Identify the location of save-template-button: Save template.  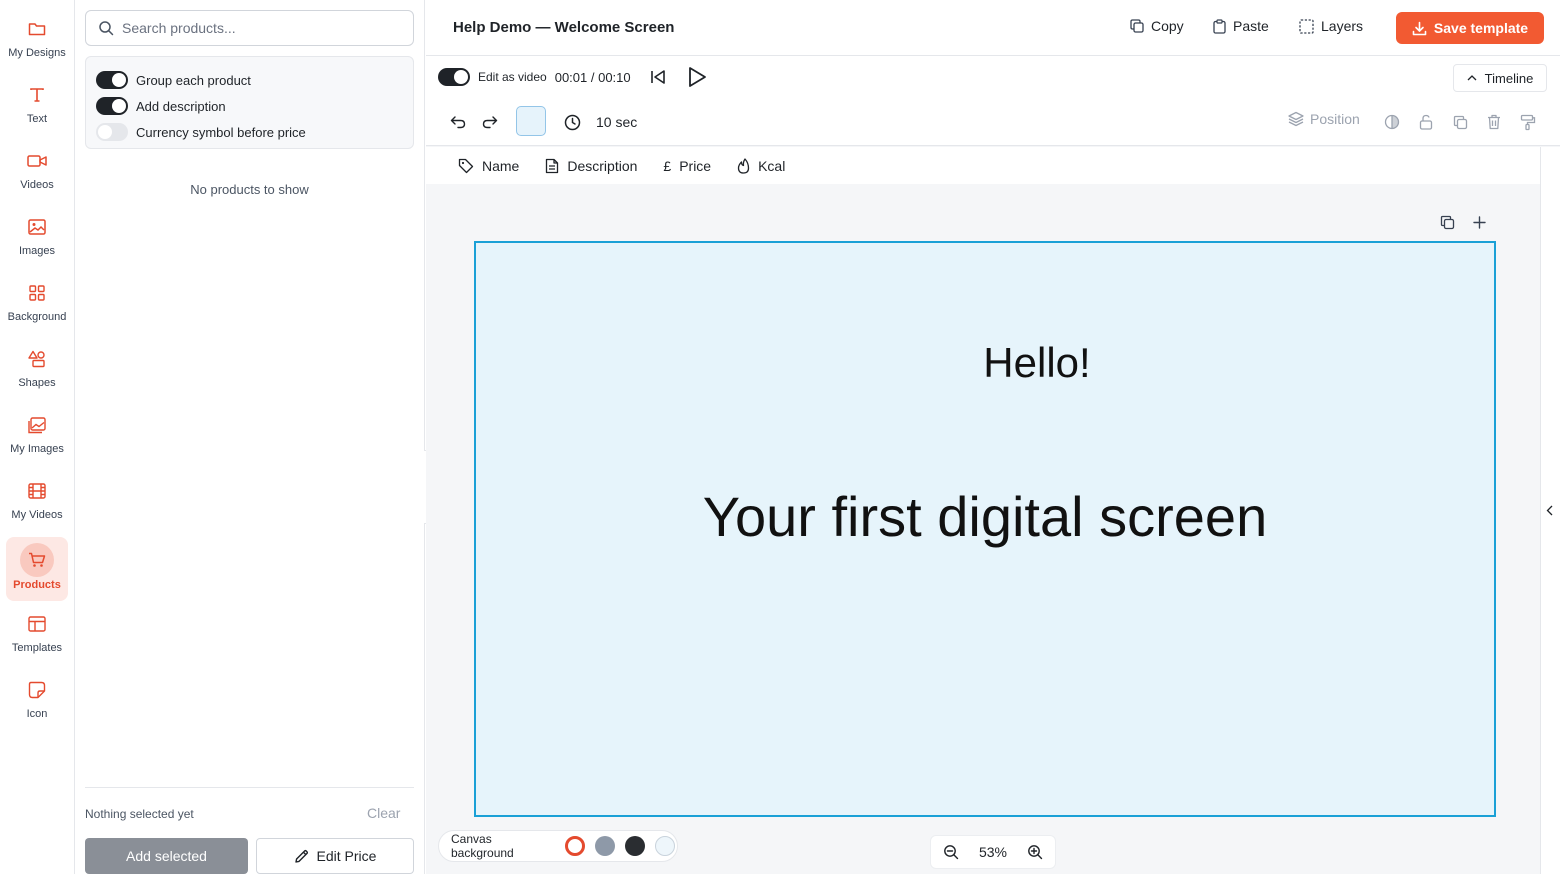
(1470, 28).